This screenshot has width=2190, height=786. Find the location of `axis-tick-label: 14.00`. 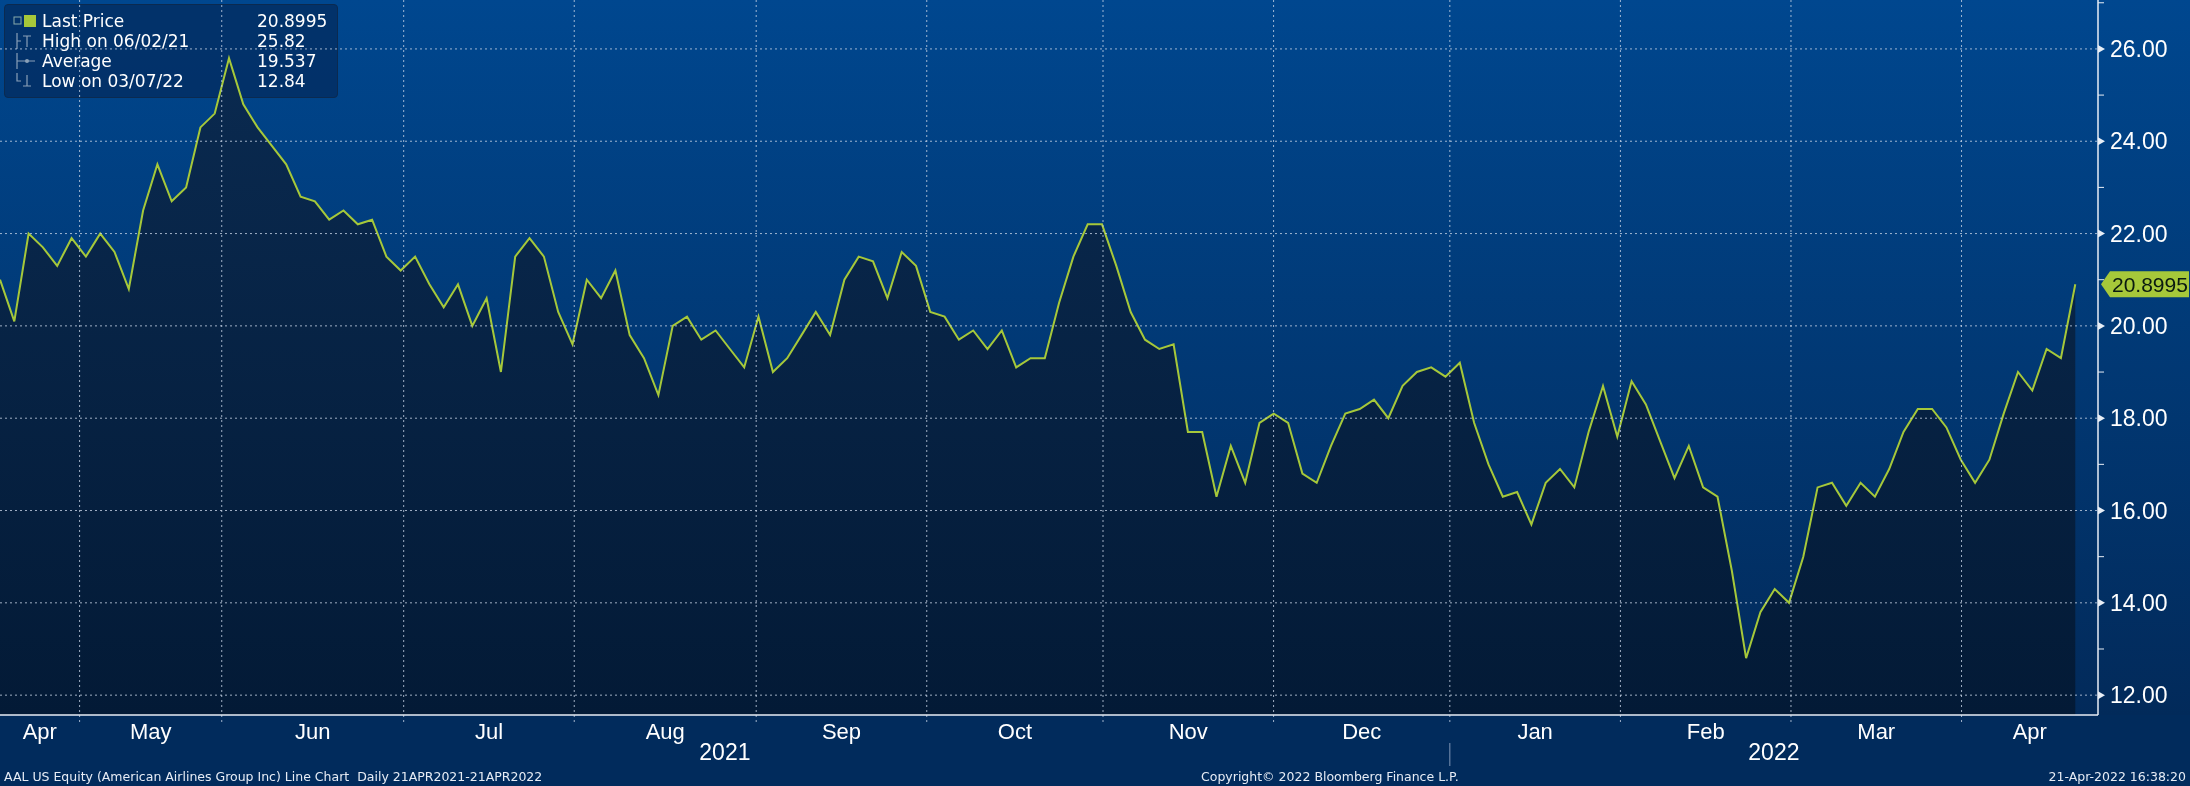

axis-tick-label: 14.00 is located at coordinates (2139, 602).